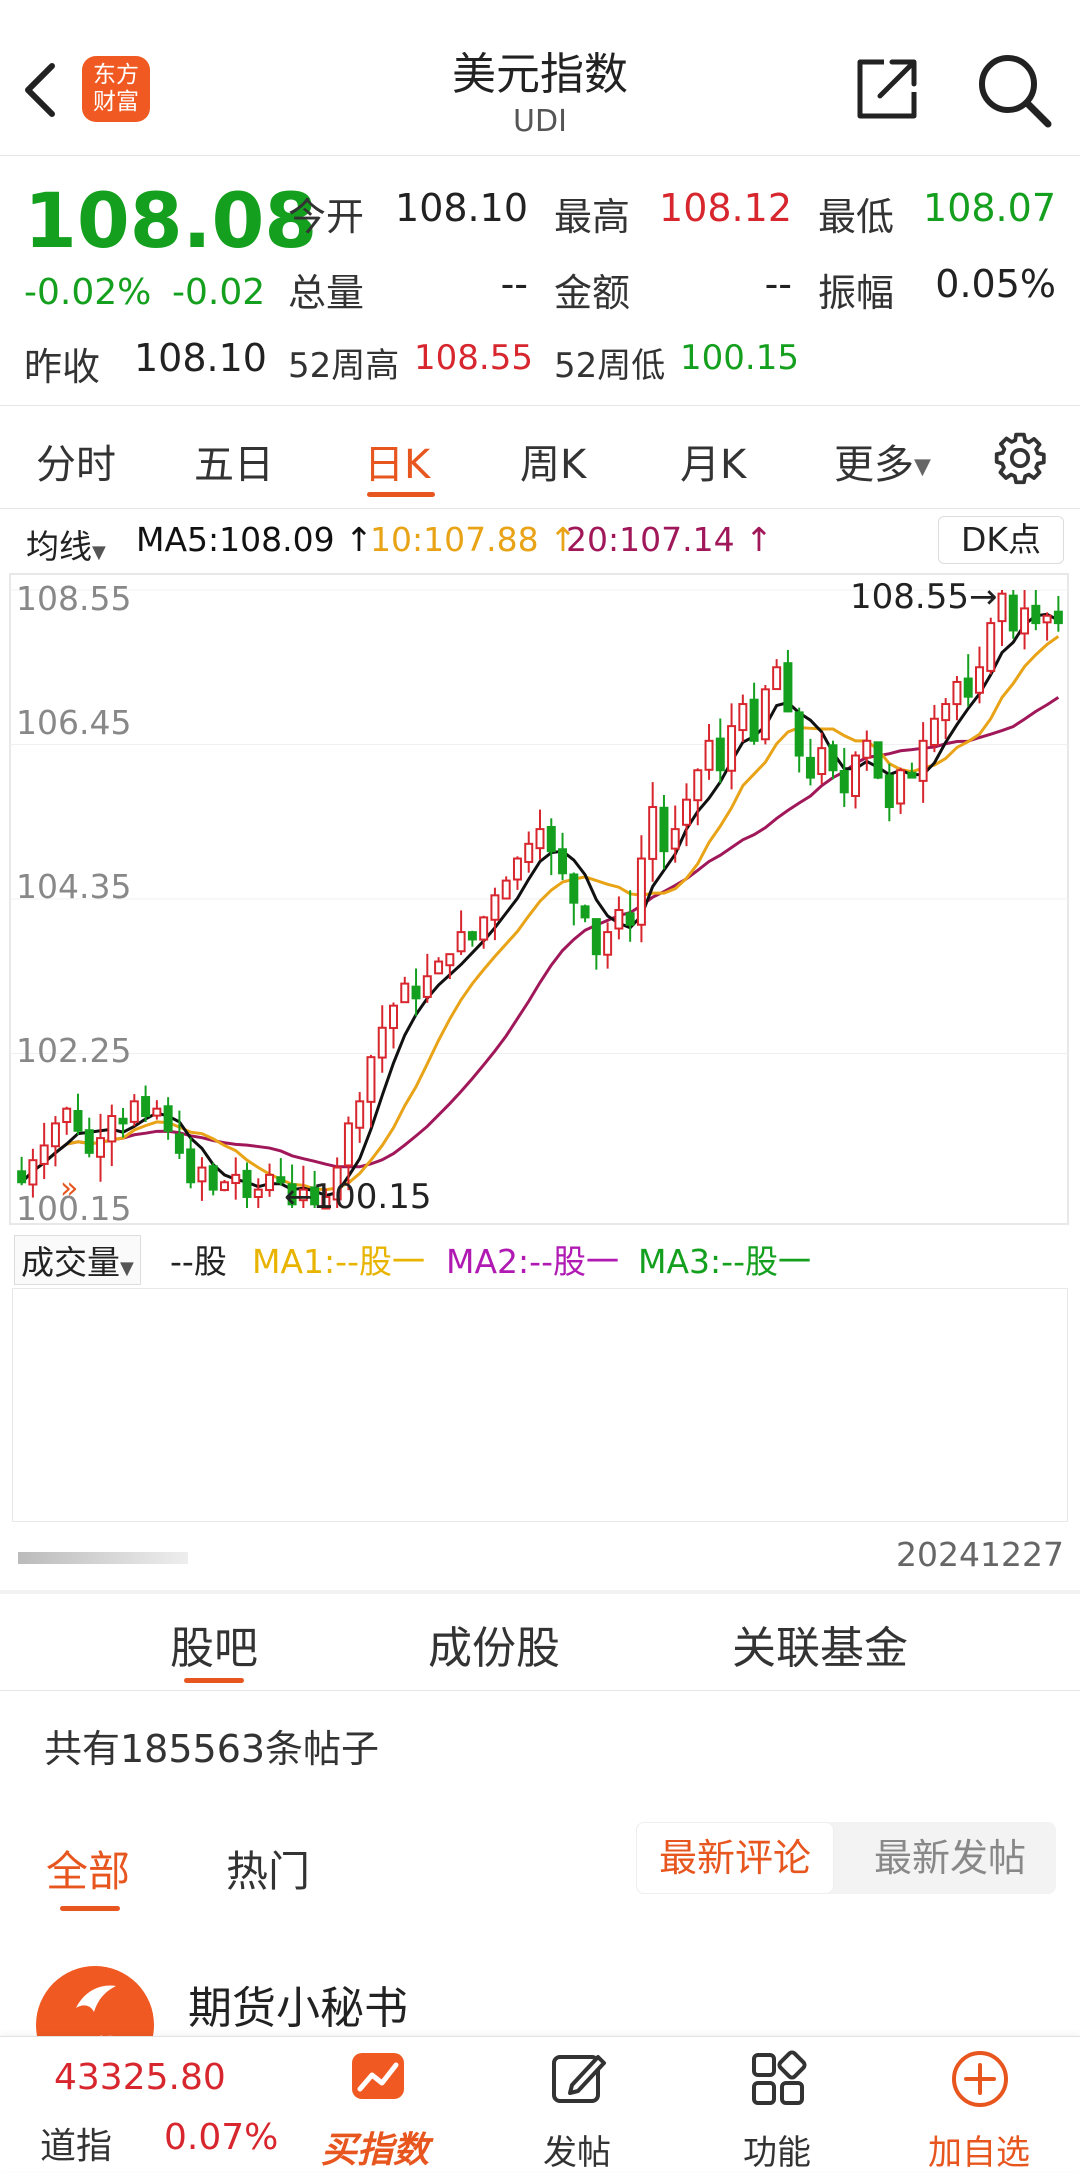  What do you see at coordinates (1001, 540) in the screenshot?
I see `dk-point-button: DK点` at bounding box center [1001, 540].